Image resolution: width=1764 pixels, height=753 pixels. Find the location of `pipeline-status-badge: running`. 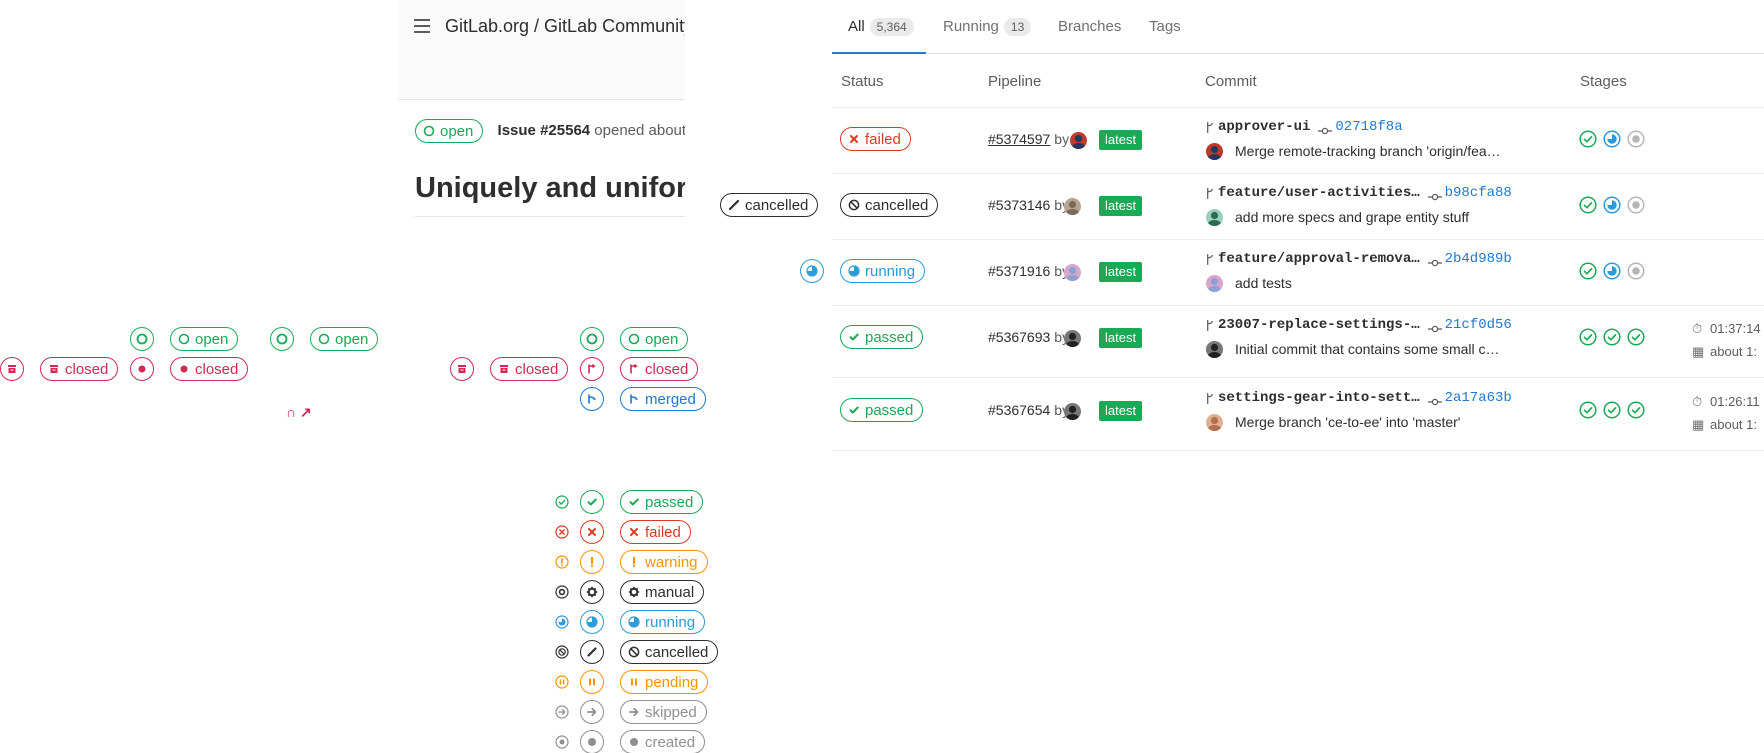

pipeline-status-badge: running is located at coordinates (883, 271).